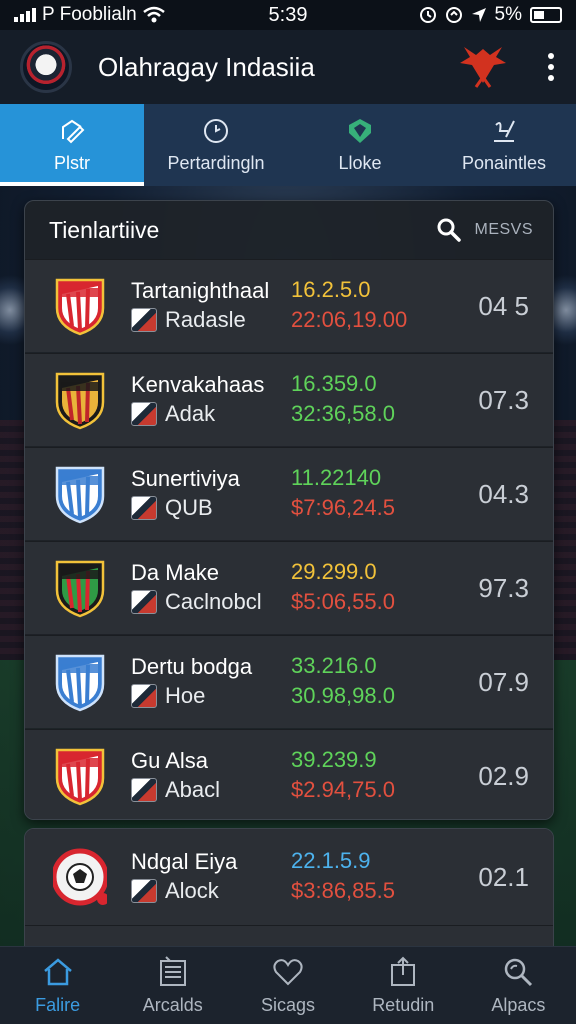  What do you see at coordinates (216, 162) in the screenshot?
I see `tab-label: Pertardingln` at bounding box center [216, 162].